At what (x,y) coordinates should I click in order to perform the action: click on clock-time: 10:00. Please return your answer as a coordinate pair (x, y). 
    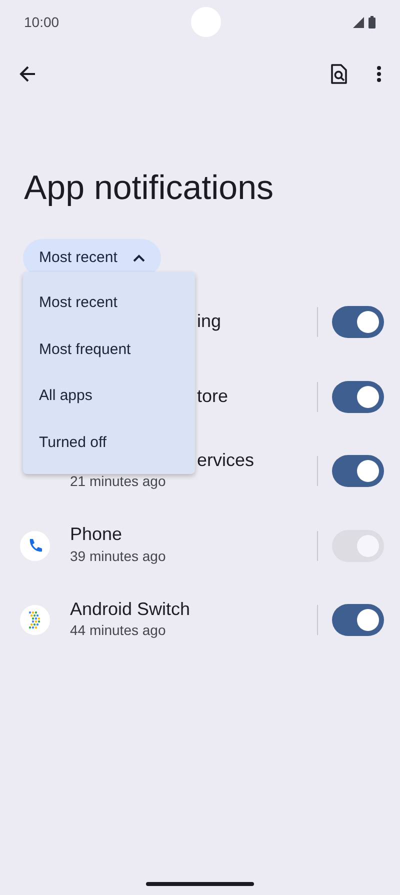
    Looking at the image, I should click on (42, 22).